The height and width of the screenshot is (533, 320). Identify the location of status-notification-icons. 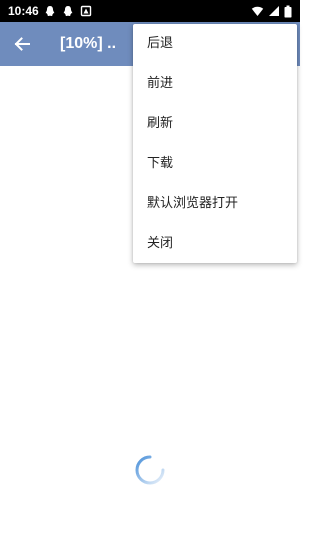
(68, 11).